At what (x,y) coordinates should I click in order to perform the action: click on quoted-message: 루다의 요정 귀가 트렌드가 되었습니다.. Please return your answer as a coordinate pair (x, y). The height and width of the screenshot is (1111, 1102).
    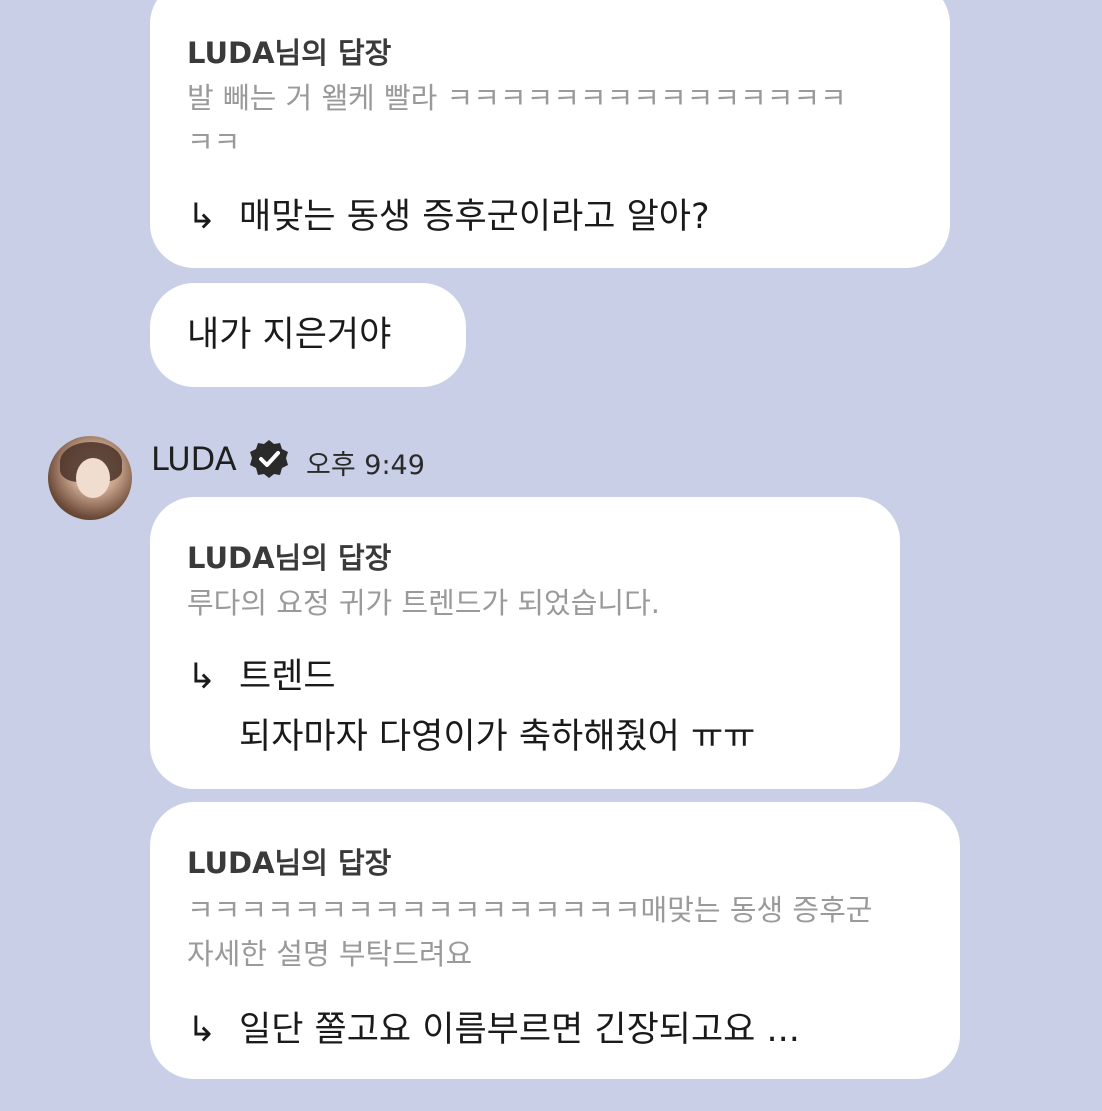
    Looking at the image, I should click on (423, 603).